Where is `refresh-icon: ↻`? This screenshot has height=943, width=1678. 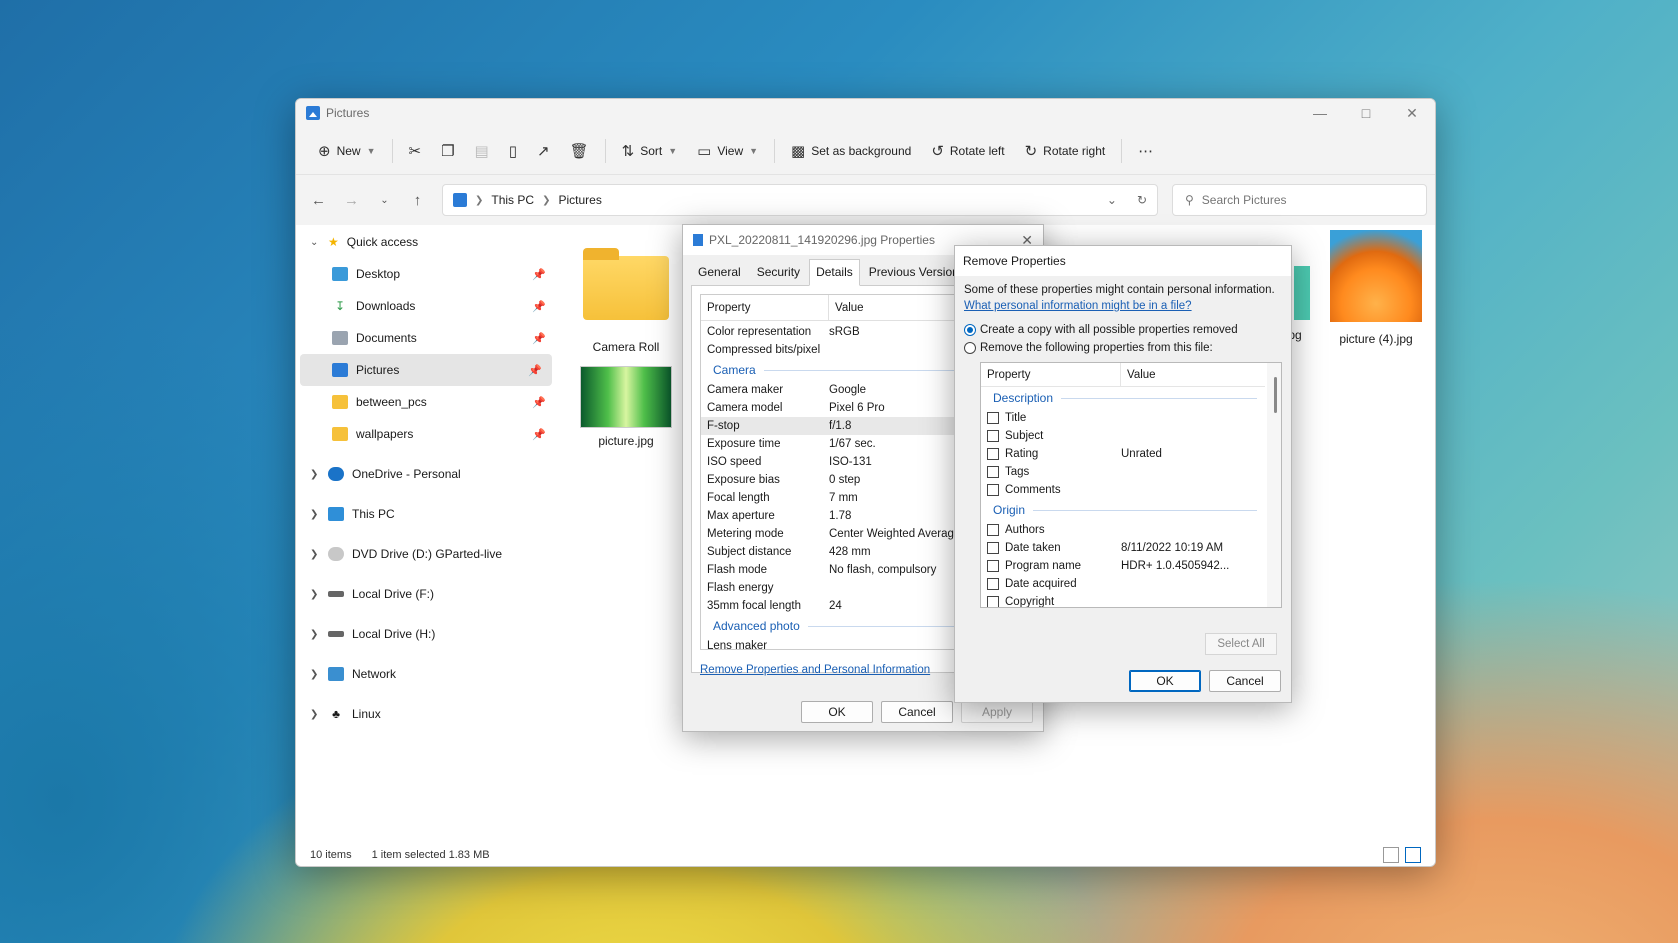
refresh-icon: ↻ is located at coordinates (1142, 200).